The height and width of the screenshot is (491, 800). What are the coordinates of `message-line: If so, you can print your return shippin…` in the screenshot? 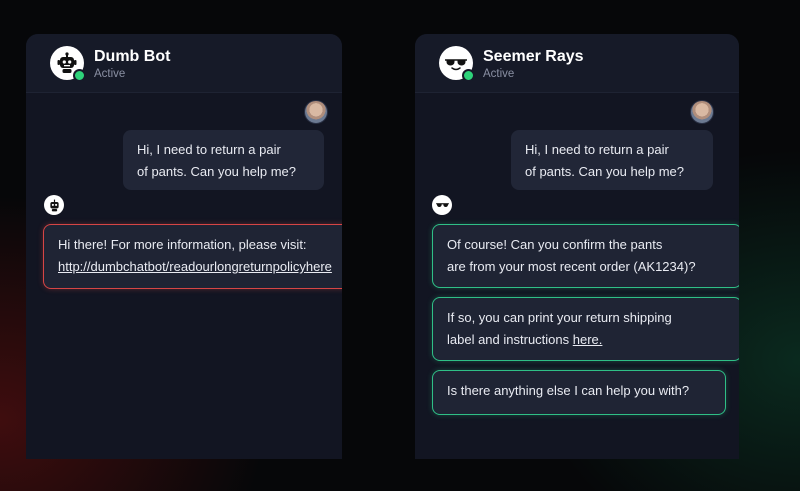 It's located at (559, 317).